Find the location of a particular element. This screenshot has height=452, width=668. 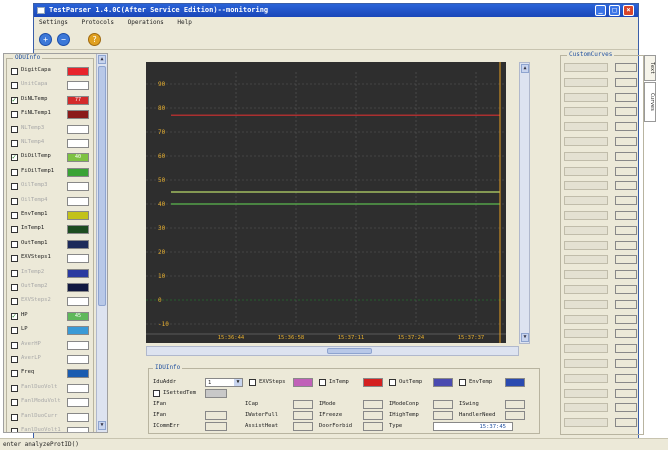

maximize-button: □ is located at coordinates (614, 10).